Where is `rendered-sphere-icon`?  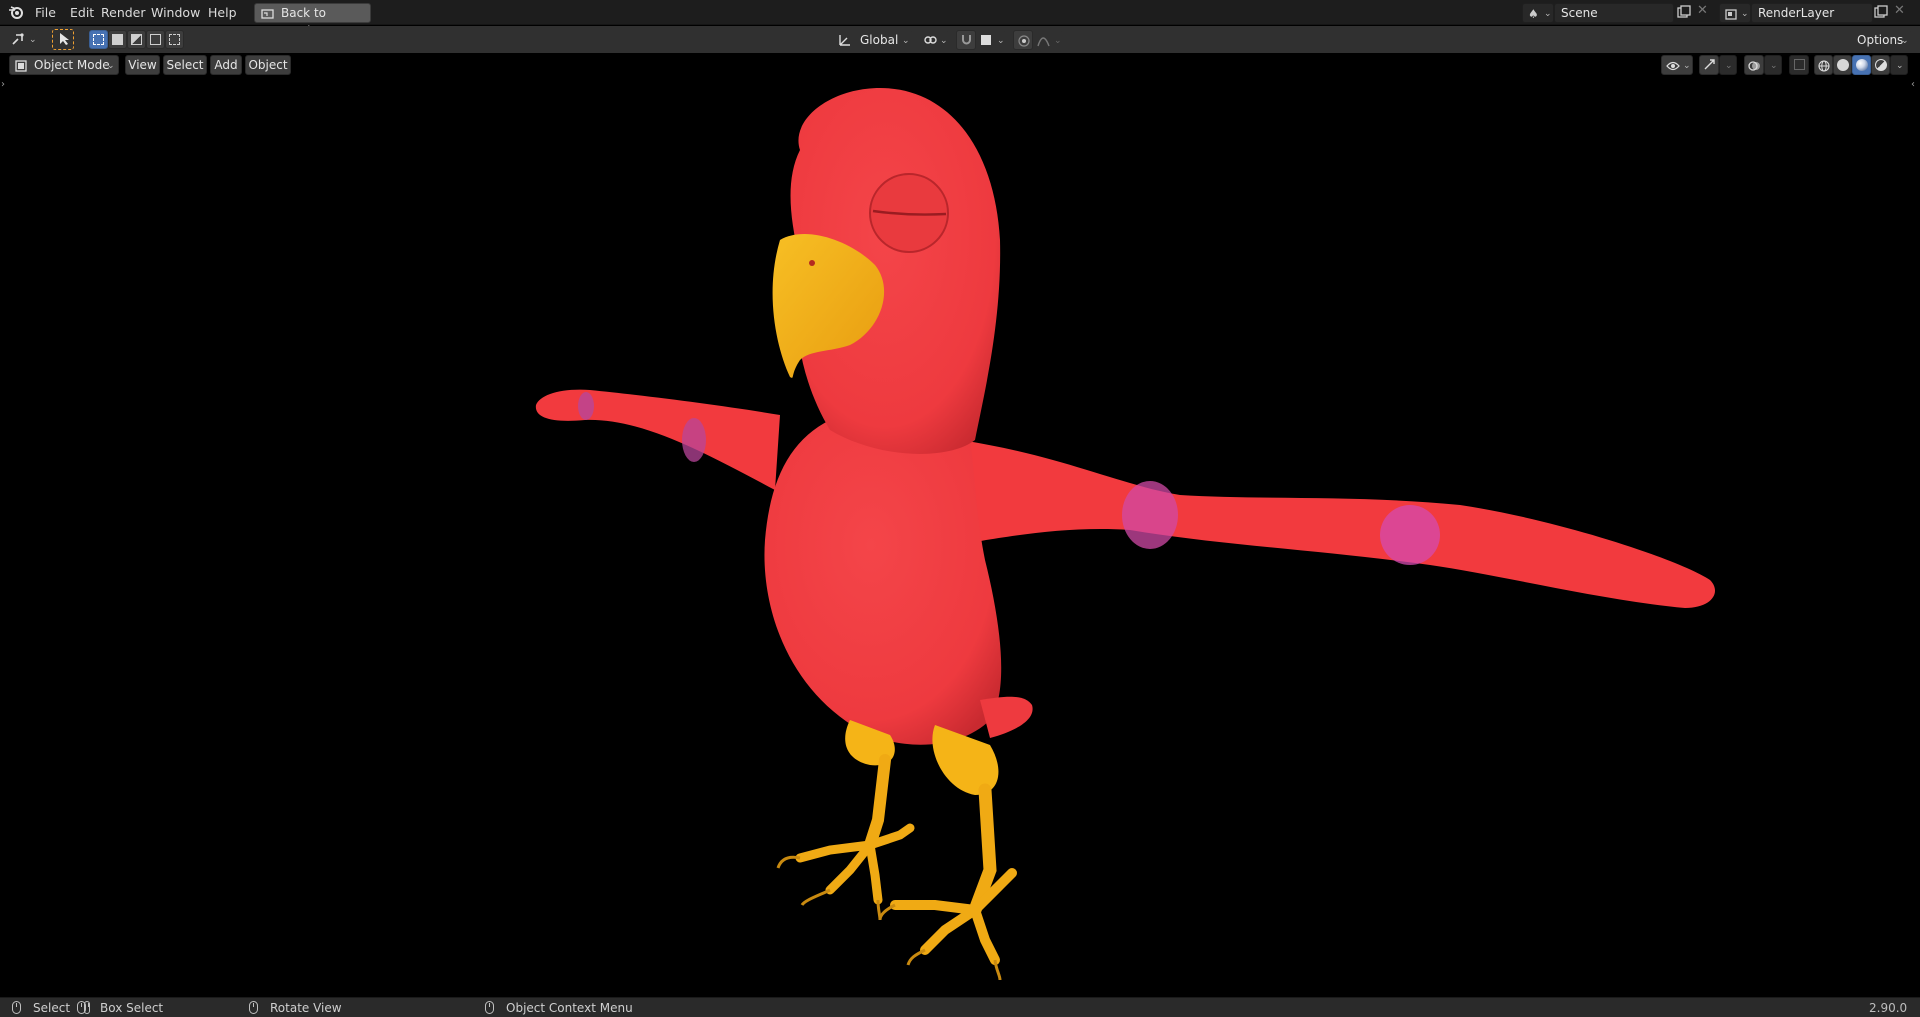 rendered-sphere-icon is located at coordinates (1881, 65).